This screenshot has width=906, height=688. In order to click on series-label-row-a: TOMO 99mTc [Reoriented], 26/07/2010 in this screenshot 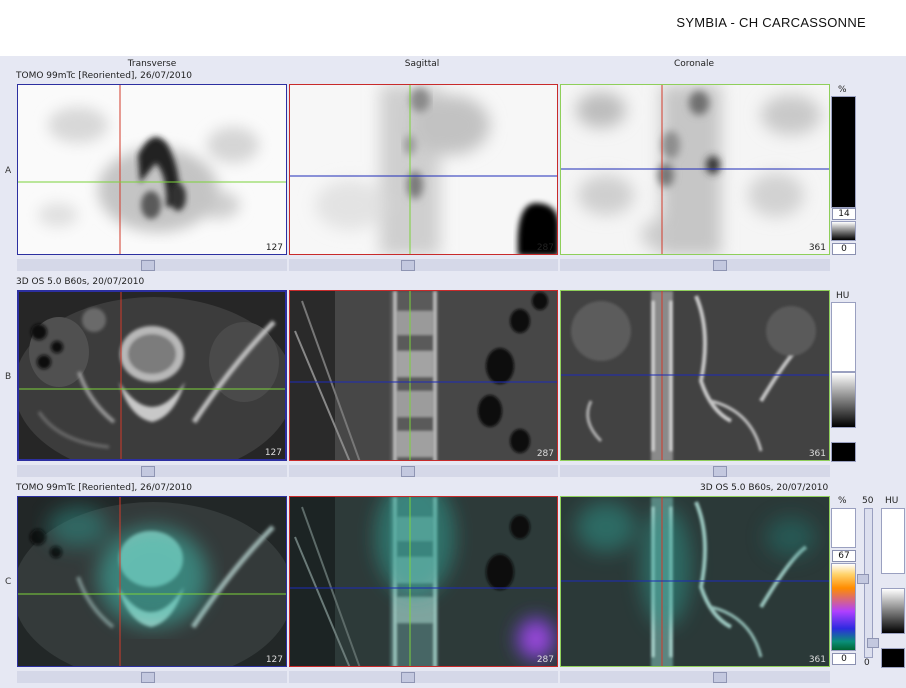, I will do `click(104, 76)`.